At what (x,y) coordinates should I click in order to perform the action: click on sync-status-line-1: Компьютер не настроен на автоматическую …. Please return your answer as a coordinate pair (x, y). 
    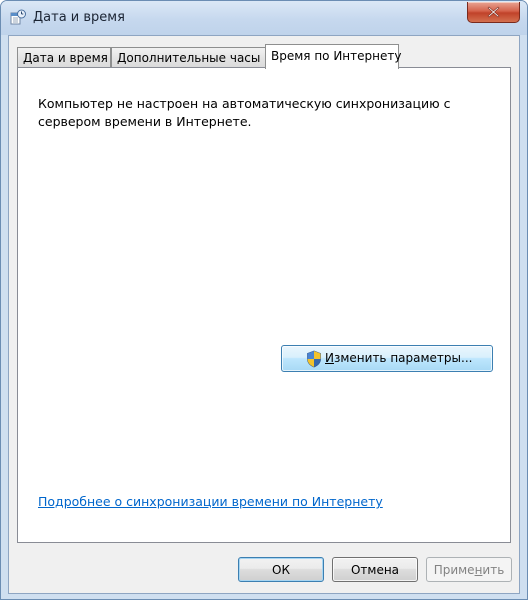
    Looking at the image, I should click on (244, 103).